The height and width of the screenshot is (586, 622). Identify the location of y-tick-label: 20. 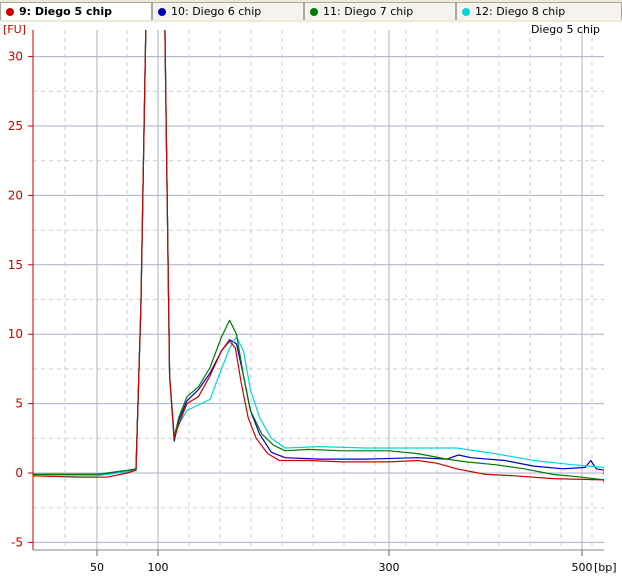
(15, 195).